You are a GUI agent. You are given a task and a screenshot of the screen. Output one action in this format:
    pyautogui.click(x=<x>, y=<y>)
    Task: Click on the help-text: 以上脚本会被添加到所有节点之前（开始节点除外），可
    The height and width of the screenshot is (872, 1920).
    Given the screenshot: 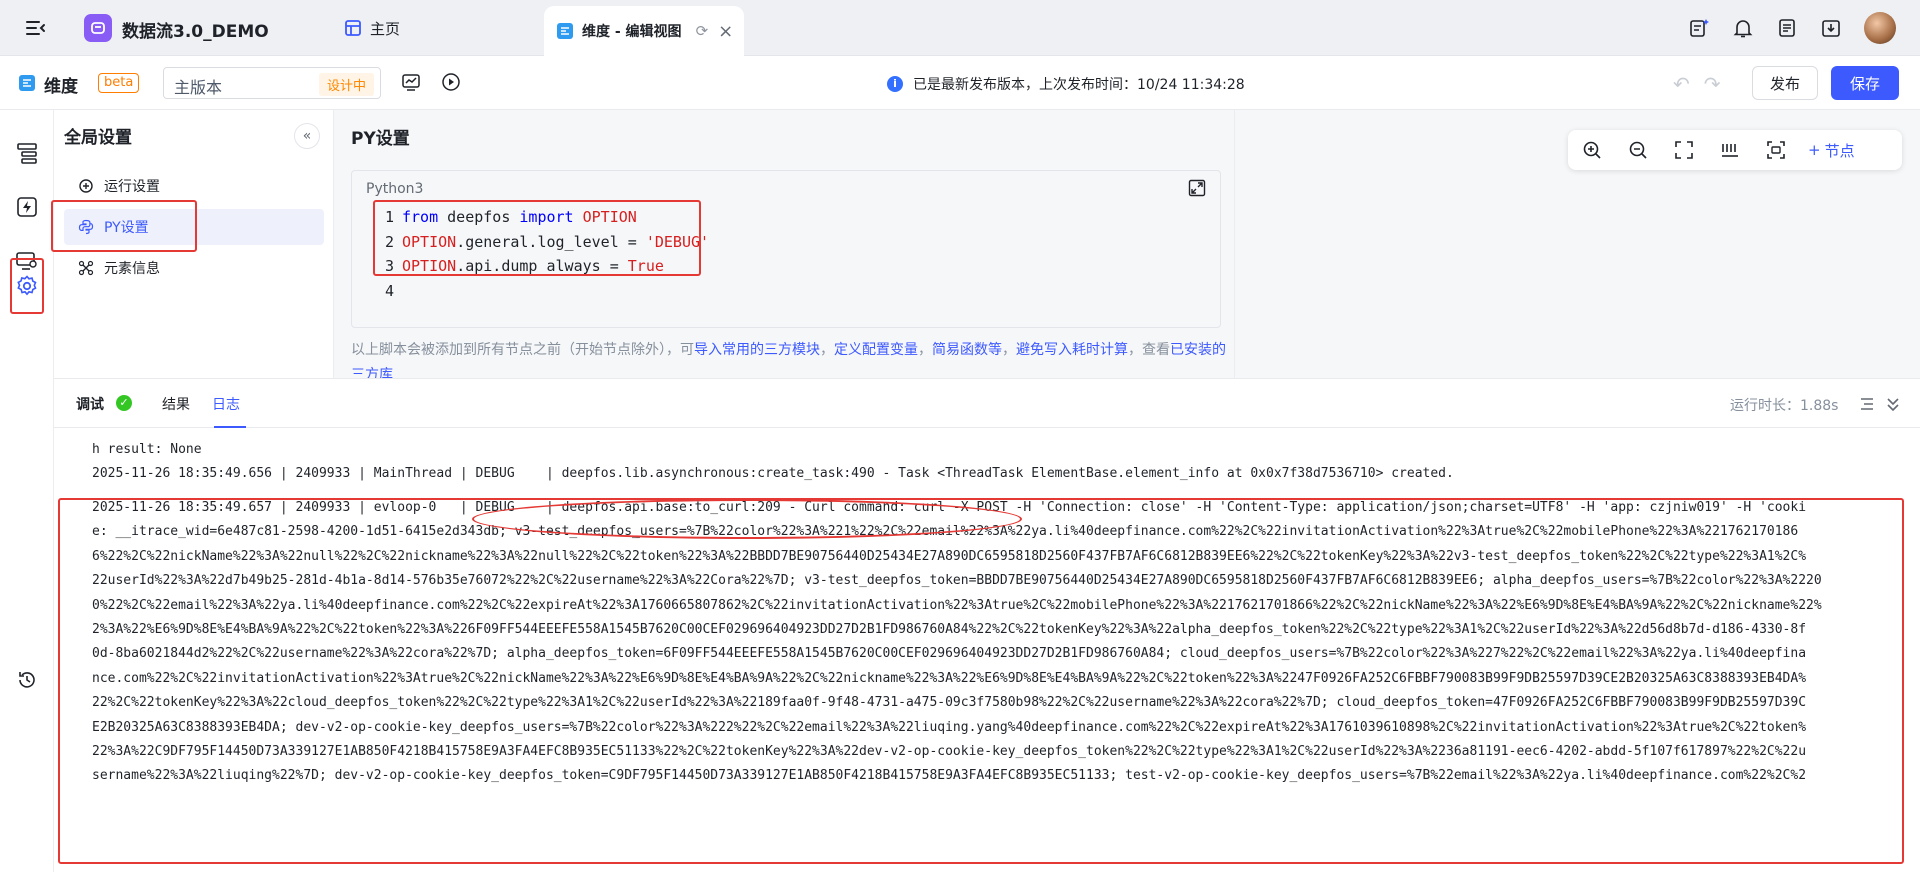 What is the action you would take?
    pyautogui.click(x=522, y=350)
    